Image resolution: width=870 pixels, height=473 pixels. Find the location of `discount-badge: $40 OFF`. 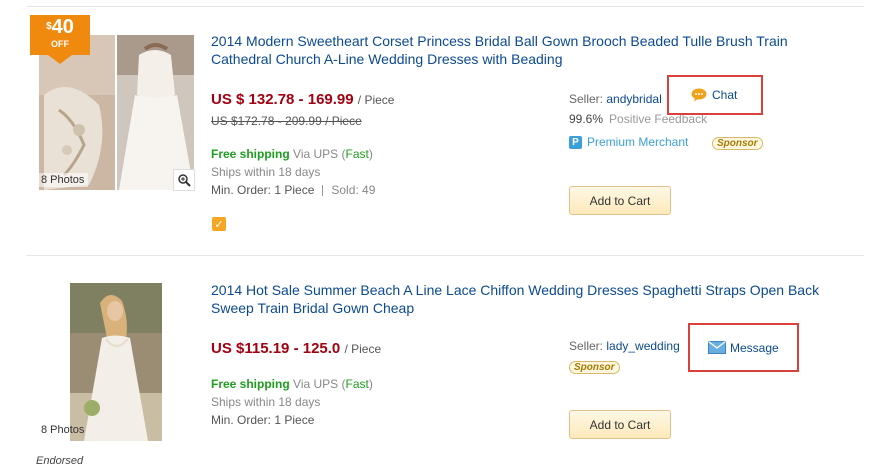

discount-badge: $40 OFF is located at coordinates (60, 39).